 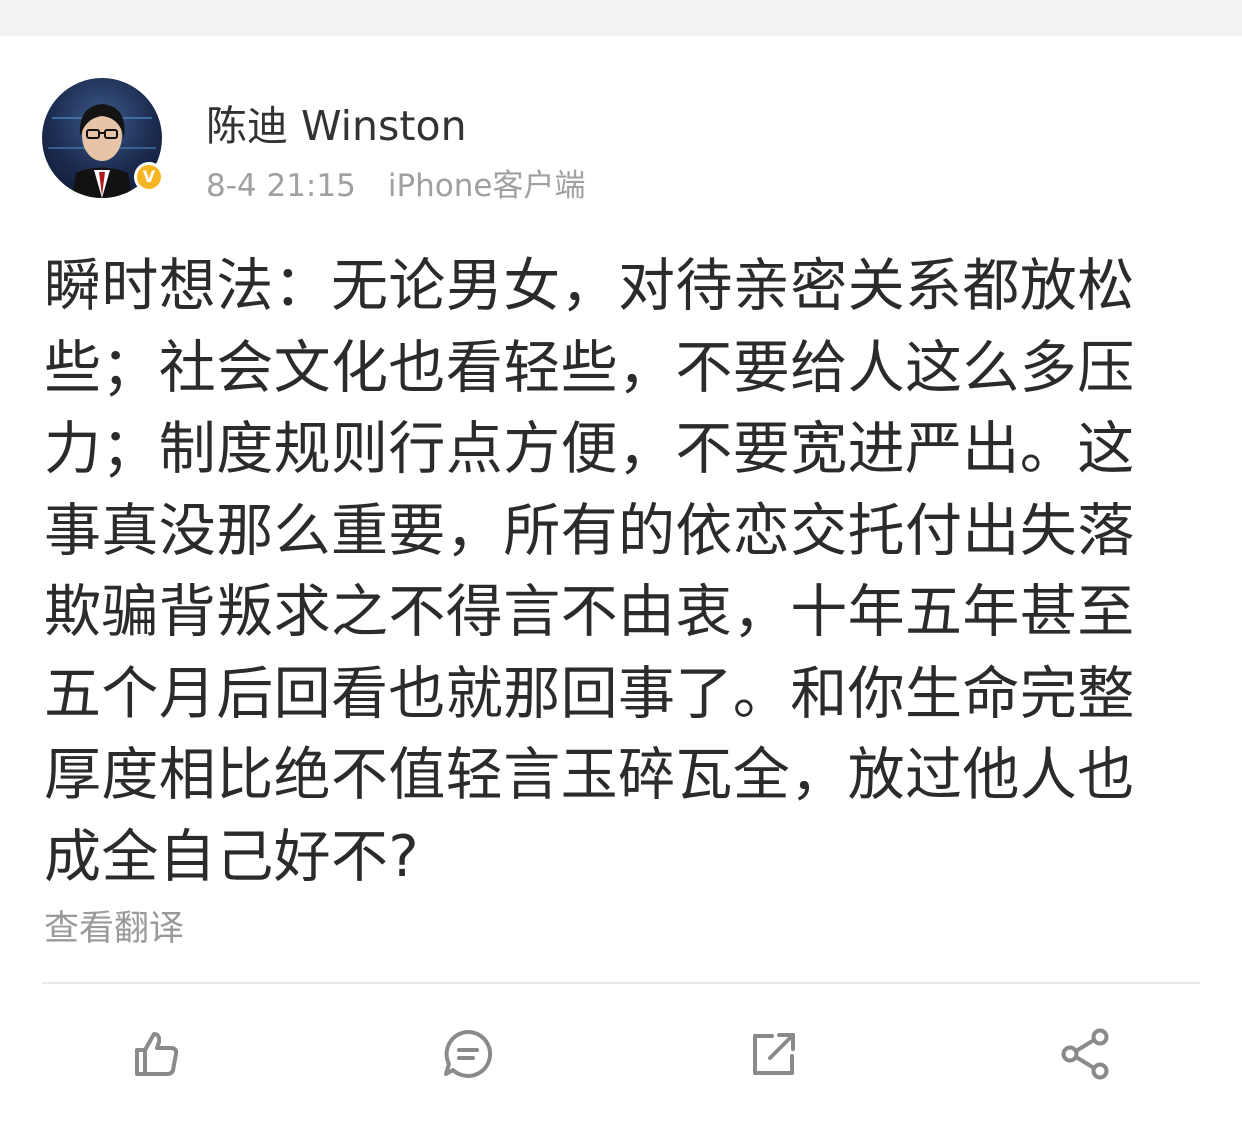 What do you see at coordinates (114, 925) in the screenshot?
I see `translate-link: 查看翻译` at bounding box center [114, 925].